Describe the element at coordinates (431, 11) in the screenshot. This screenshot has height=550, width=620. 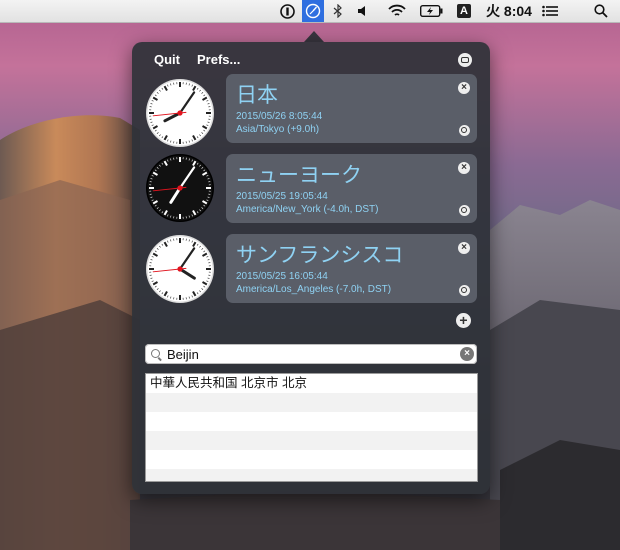
I see `battery-icon` at that location.